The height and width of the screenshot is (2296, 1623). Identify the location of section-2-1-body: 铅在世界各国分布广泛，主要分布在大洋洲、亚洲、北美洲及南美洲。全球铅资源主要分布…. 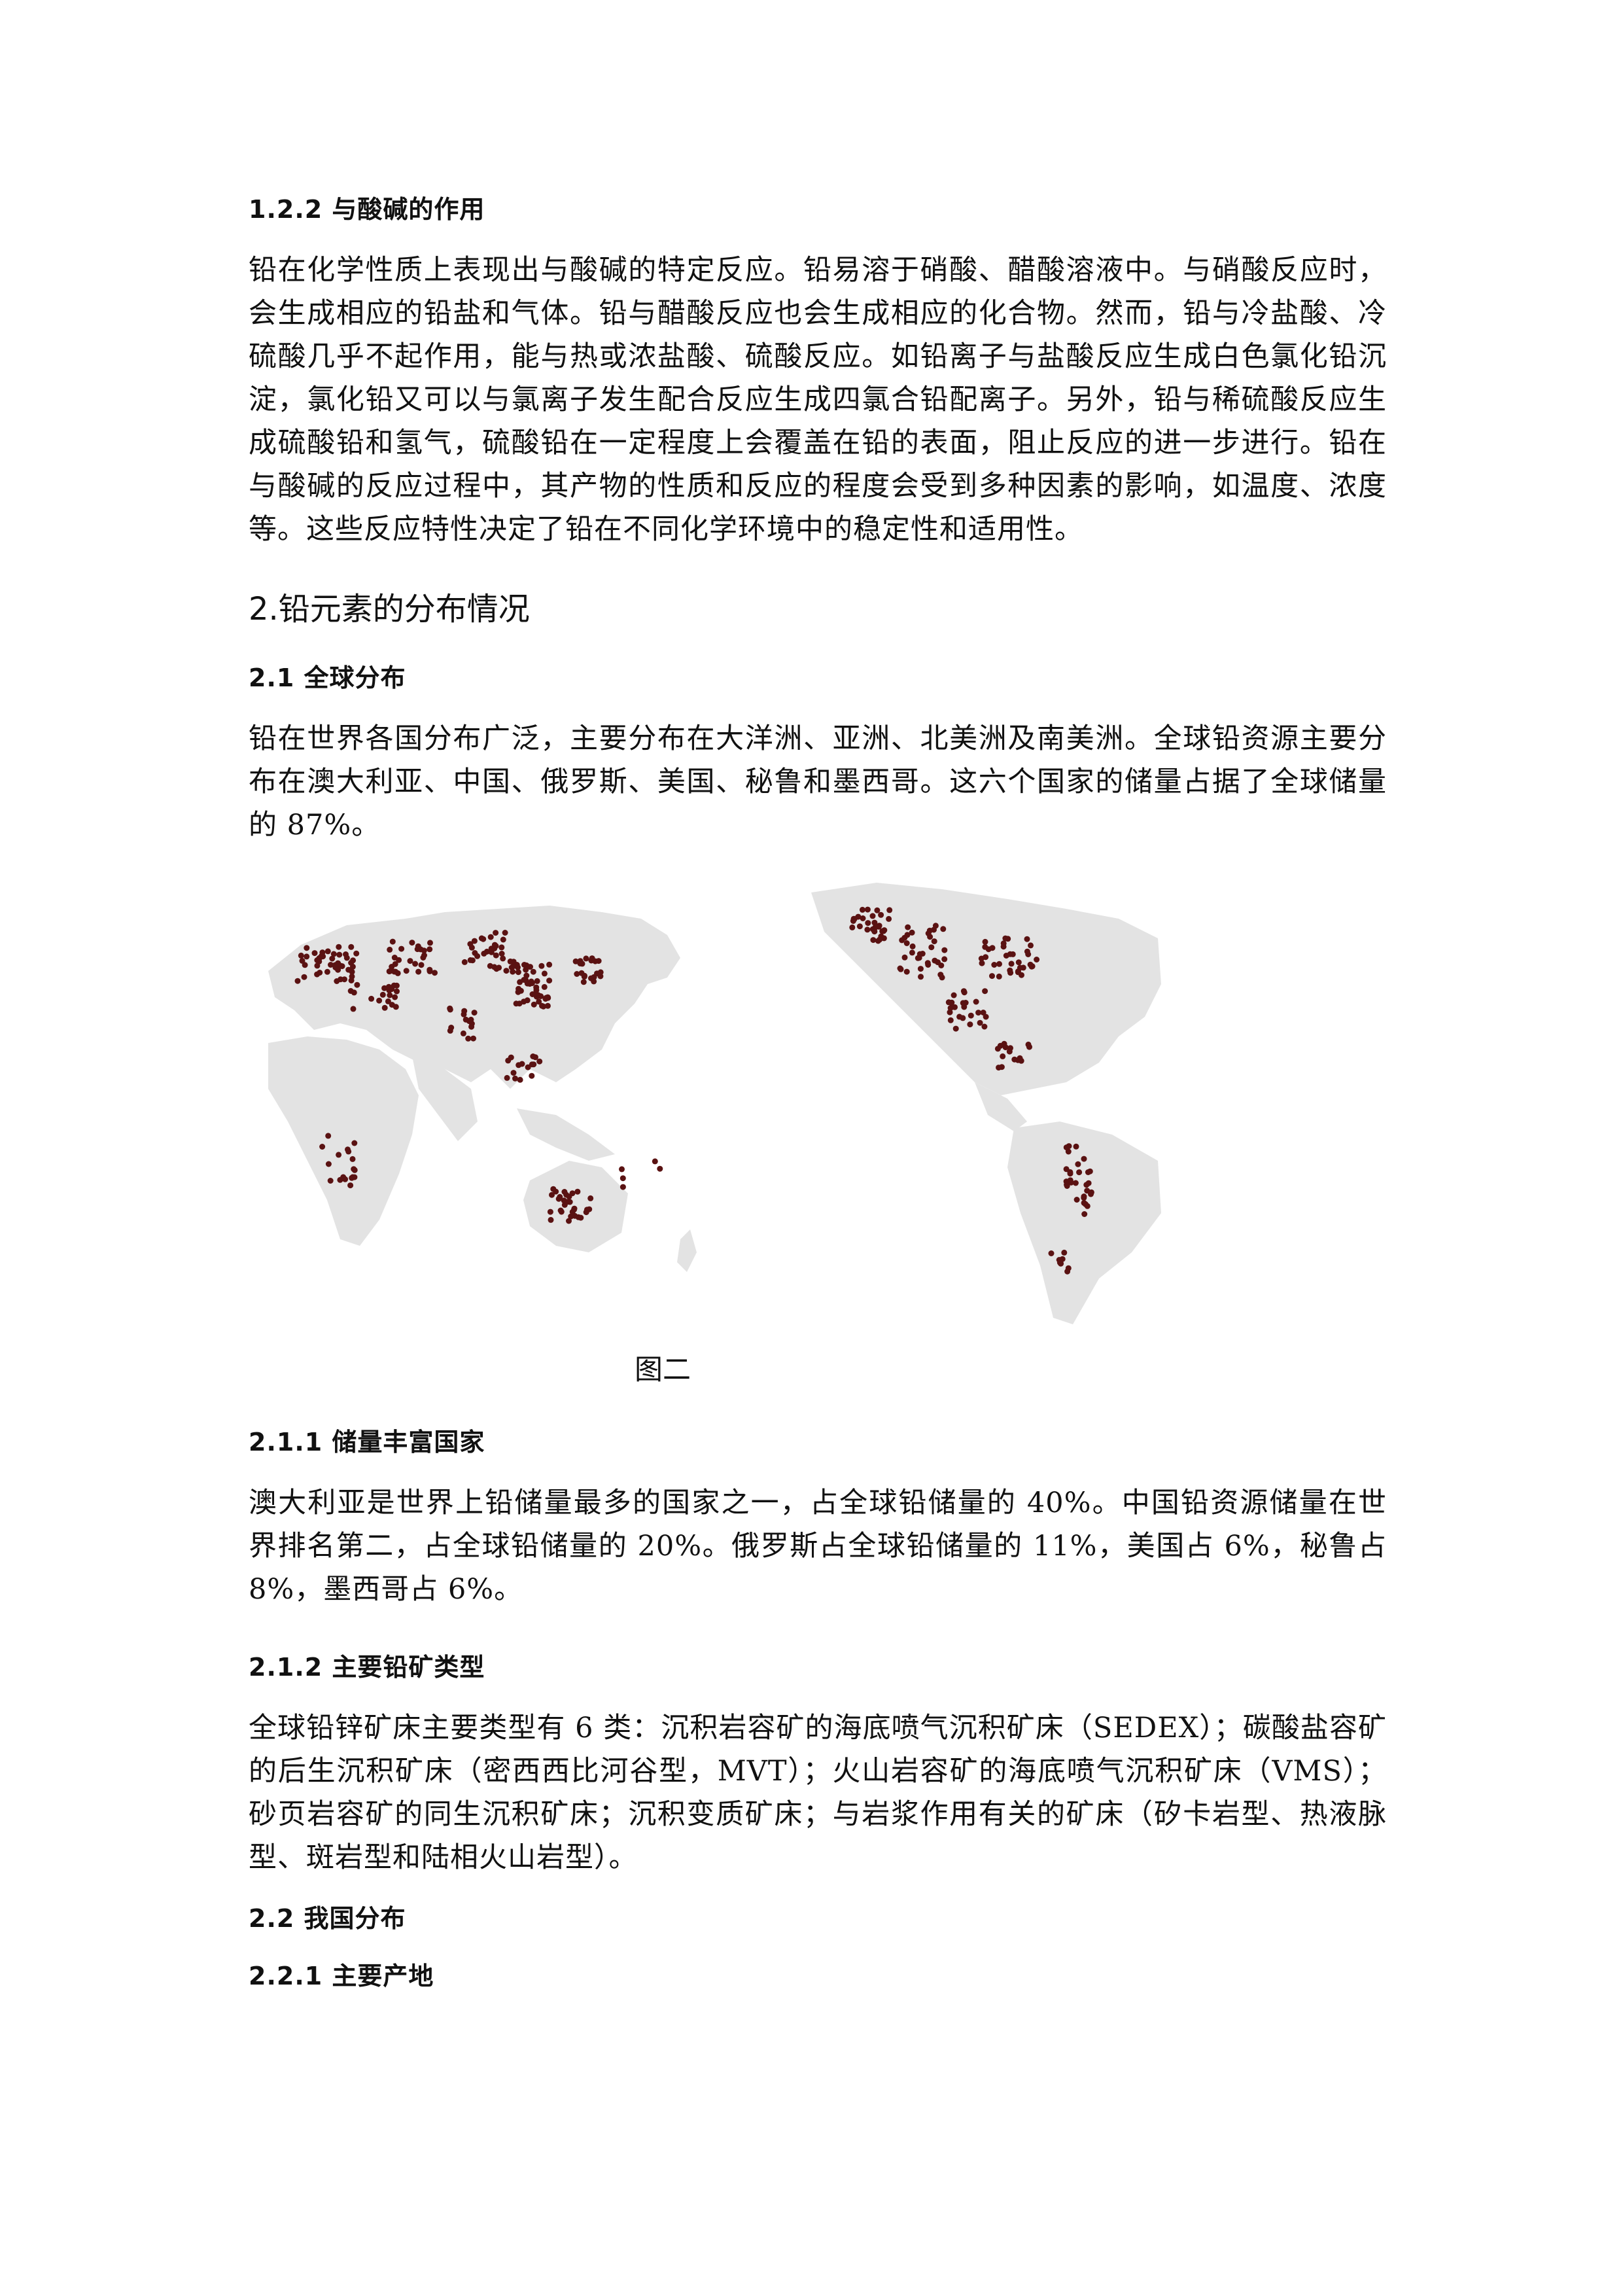
(818, 781).